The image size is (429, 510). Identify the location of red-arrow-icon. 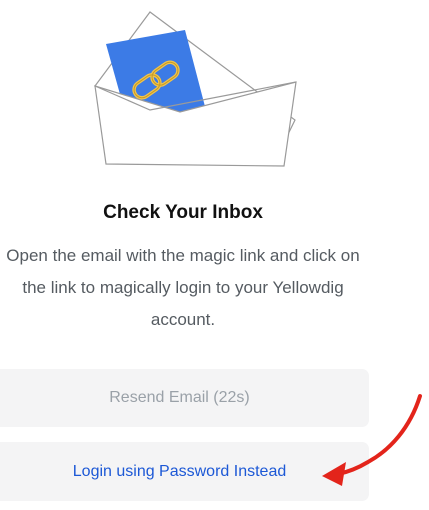
(372, 440).